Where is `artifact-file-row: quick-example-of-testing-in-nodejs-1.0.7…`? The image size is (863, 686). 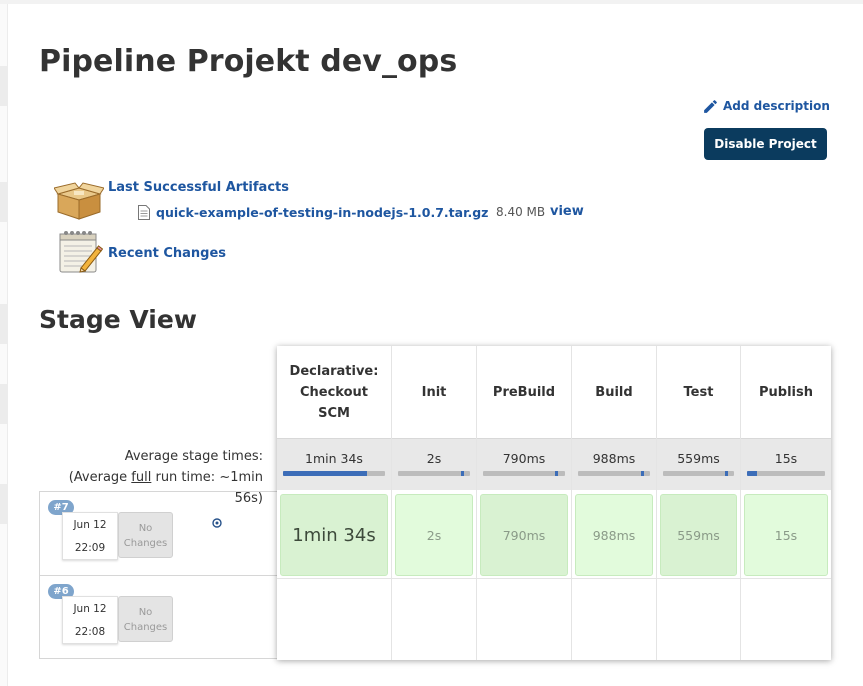
artifact-file-row: quick-example-of-testing-in-nodejs-1.0.7… is located at coordinates (361, 212).